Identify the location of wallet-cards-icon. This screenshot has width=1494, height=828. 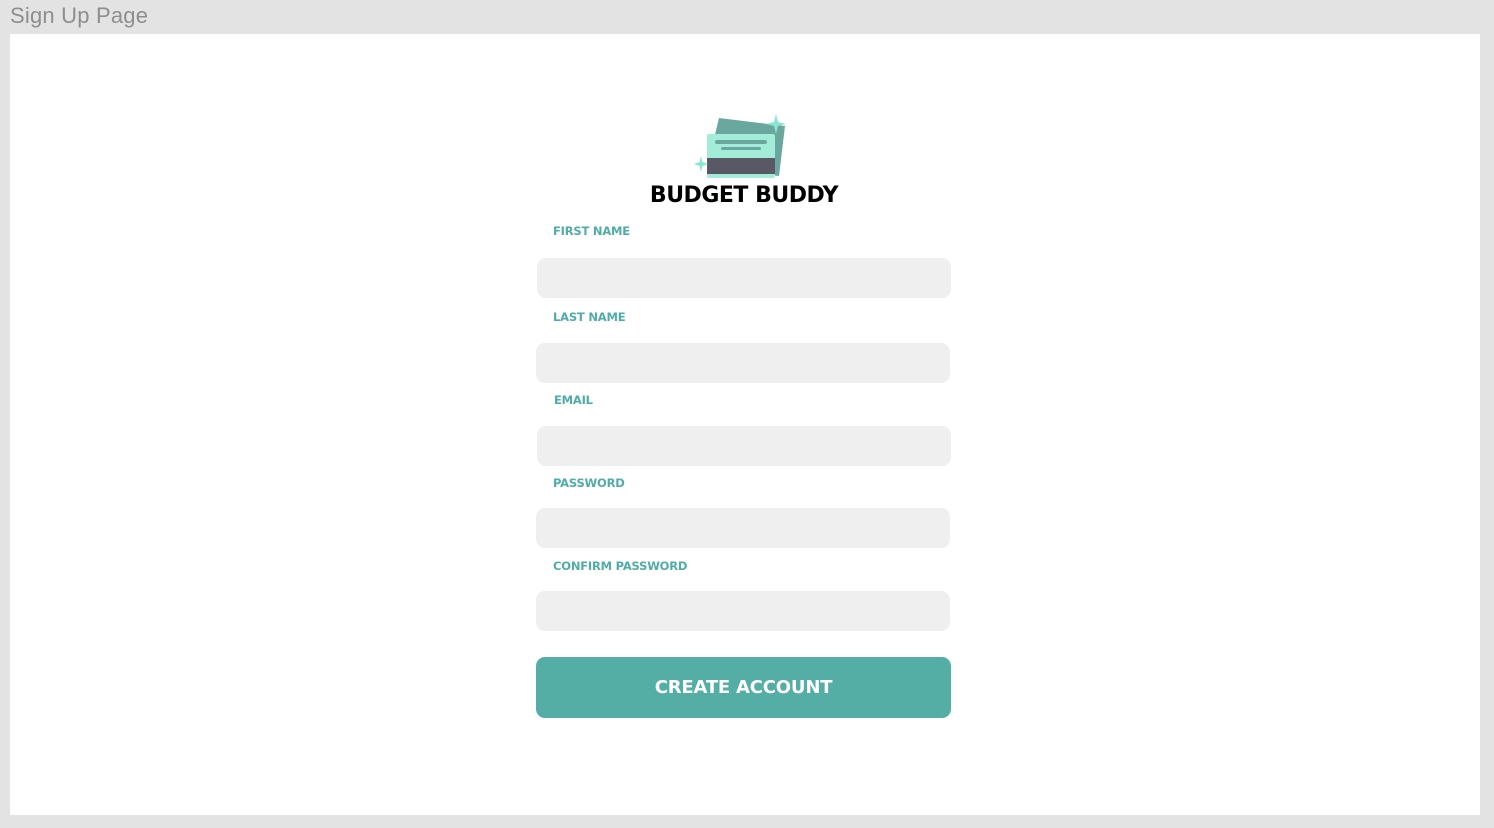
(740, 146).